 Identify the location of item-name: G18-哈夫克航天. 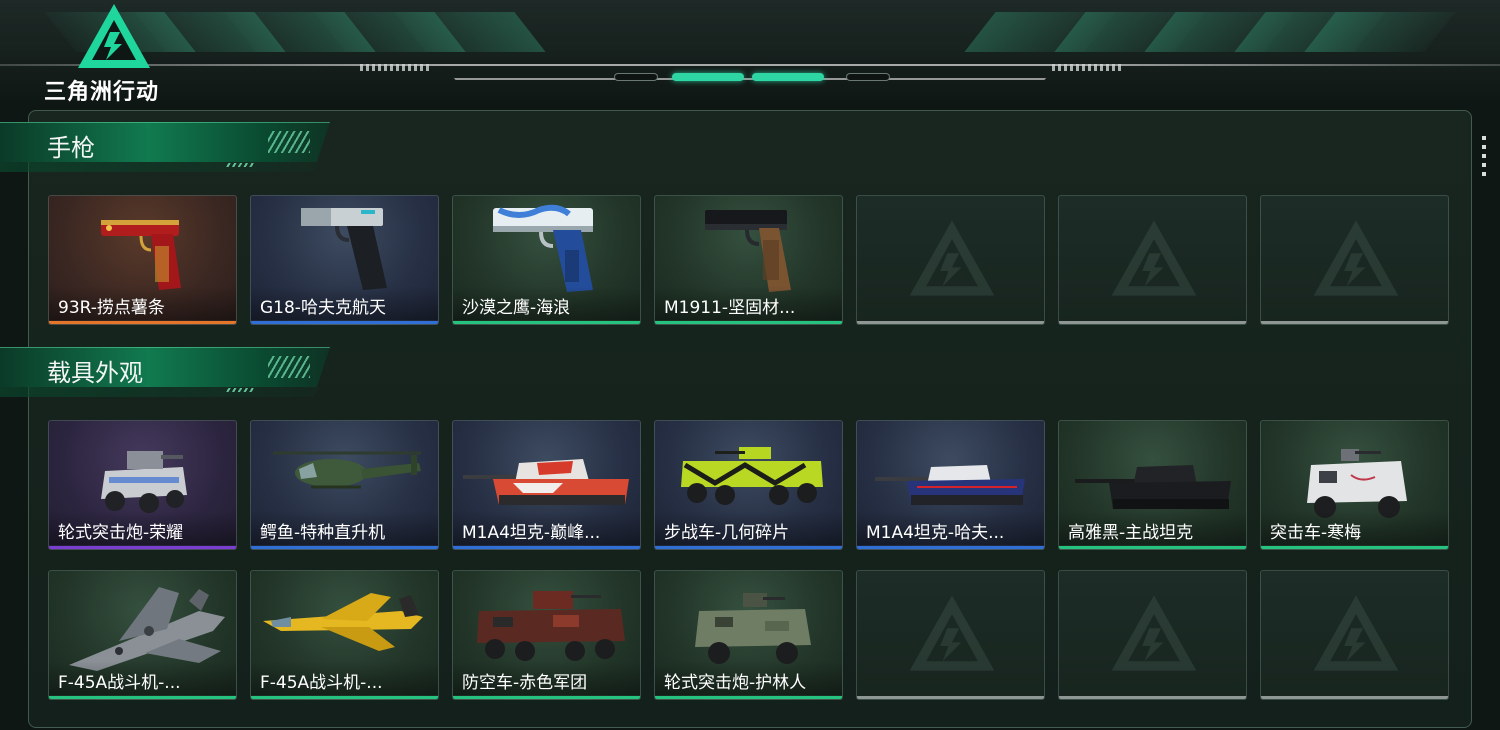
(323, 308).